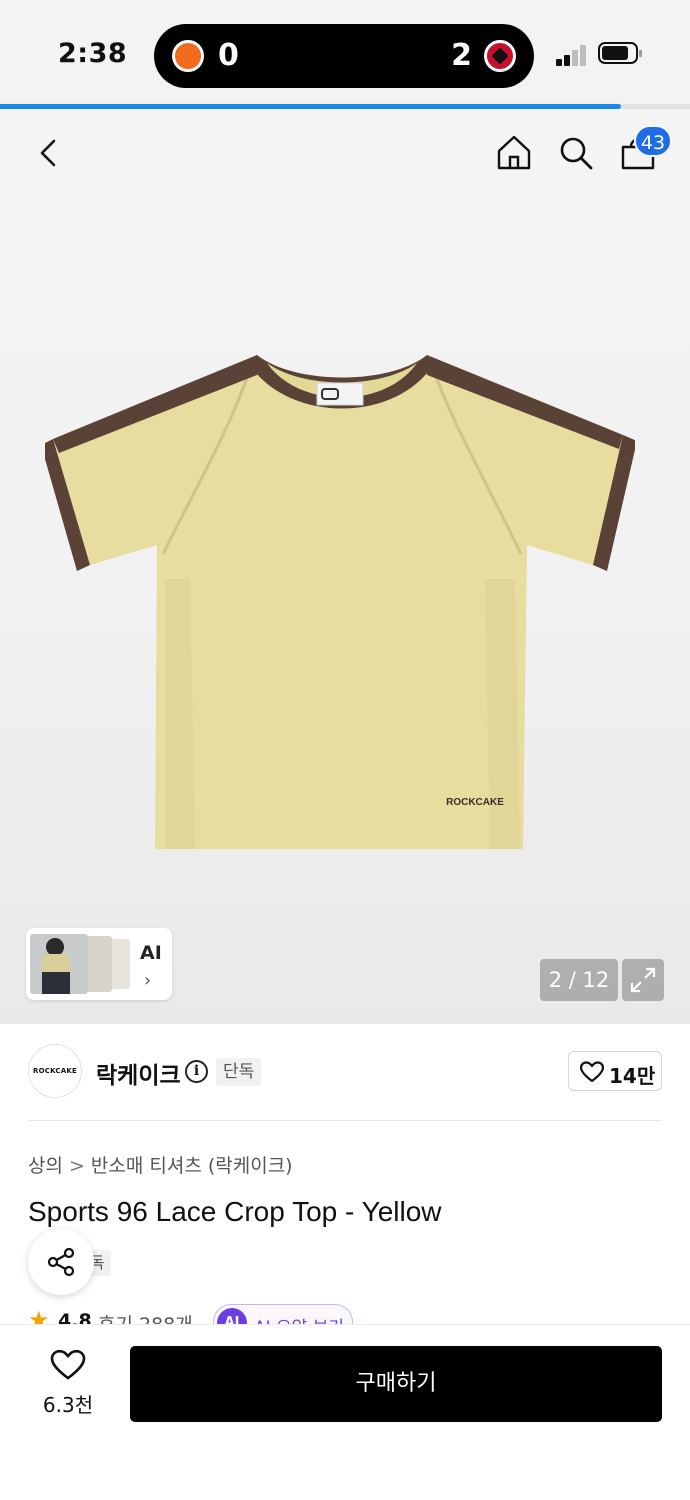  I want to click on breadcrumb-category: 상의, so click(45, 1166).